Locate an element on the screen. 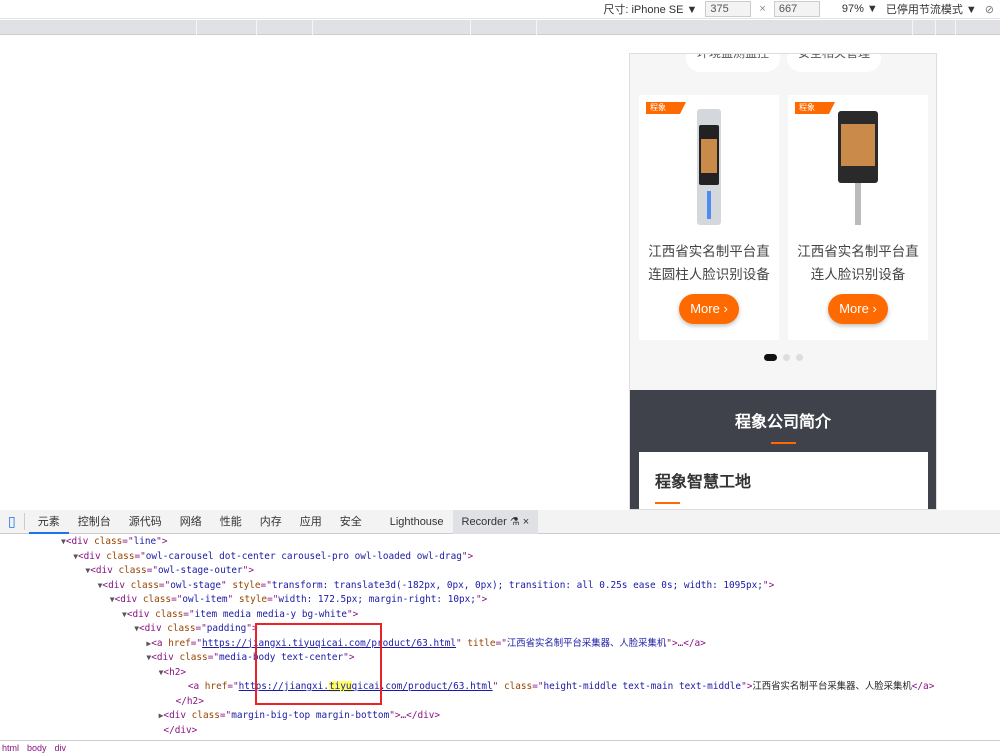 This screenshot has width=1000, height=755. dom-node-line: </h2> is located at coordinates (500, 702).